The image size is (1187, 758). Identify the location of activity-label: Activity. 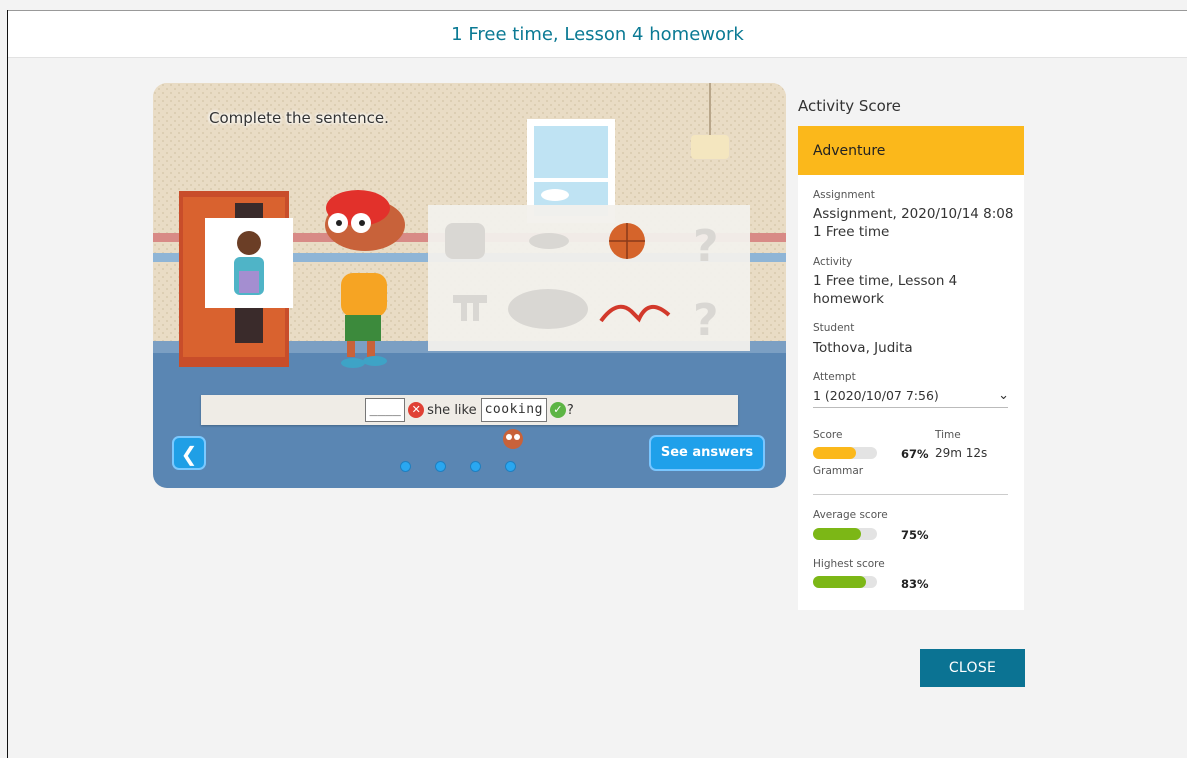
(833, 262).